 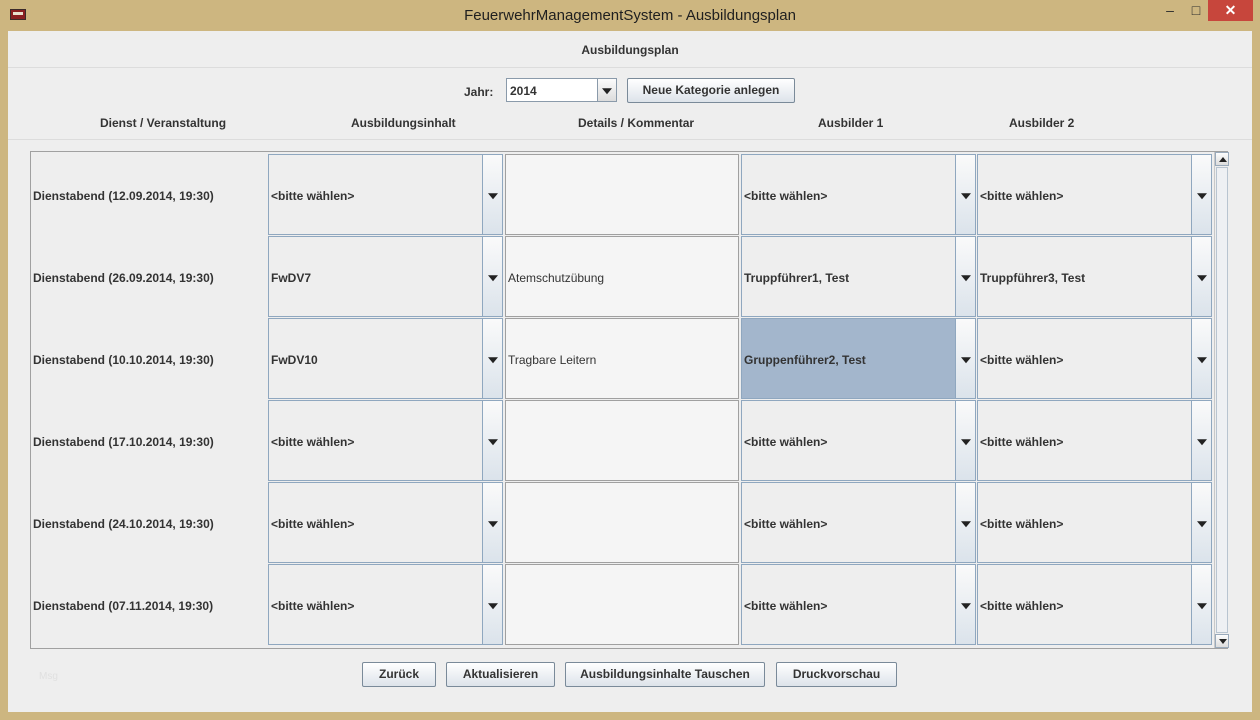 I want to click on status-text: Msg, so click(x=48, y=676).